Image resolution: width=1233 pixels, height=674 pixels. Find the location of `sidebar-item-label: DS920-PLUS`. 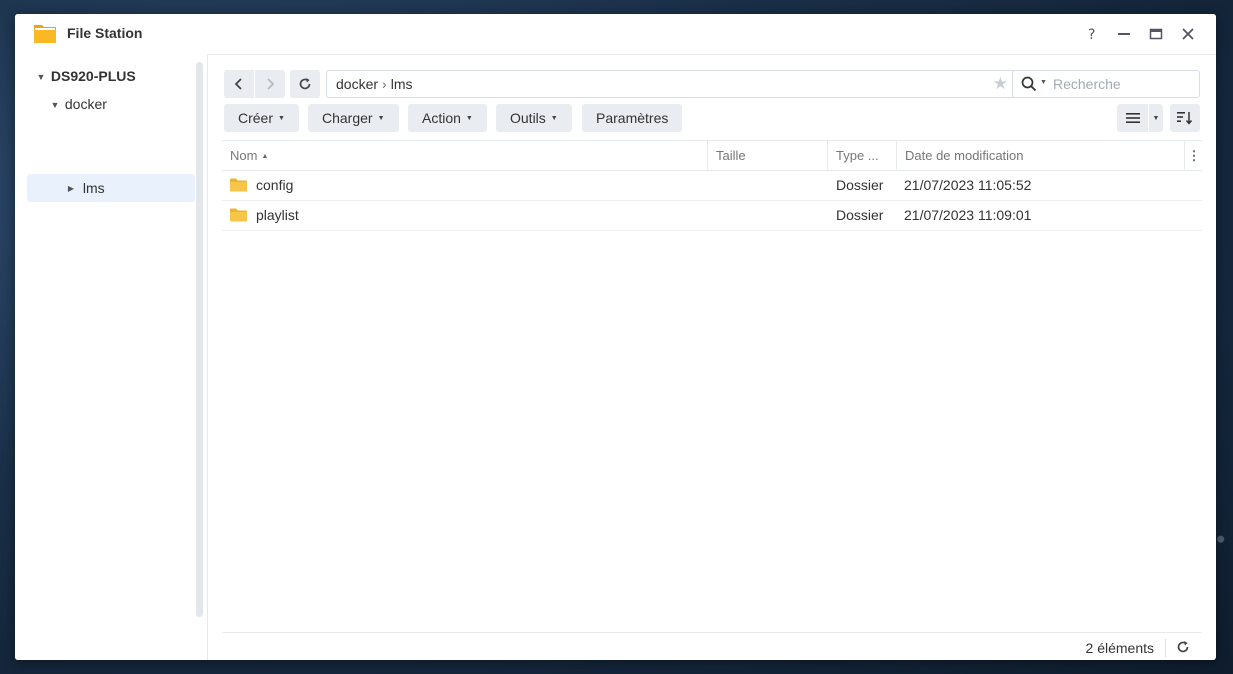

sidebar-item-label: DS920-PLUS is located at coordinates (93, 76).